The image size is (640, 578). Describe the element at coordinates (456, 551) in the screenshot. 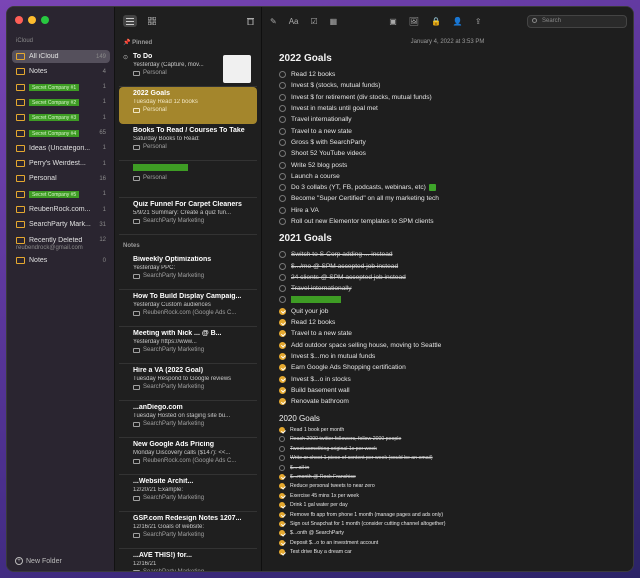

I see `checklist-item: Test drive Buy a dream car` at that location.